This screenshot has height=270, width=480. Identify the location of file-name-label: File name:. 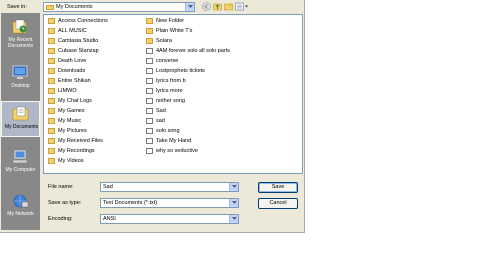
(61, 187).